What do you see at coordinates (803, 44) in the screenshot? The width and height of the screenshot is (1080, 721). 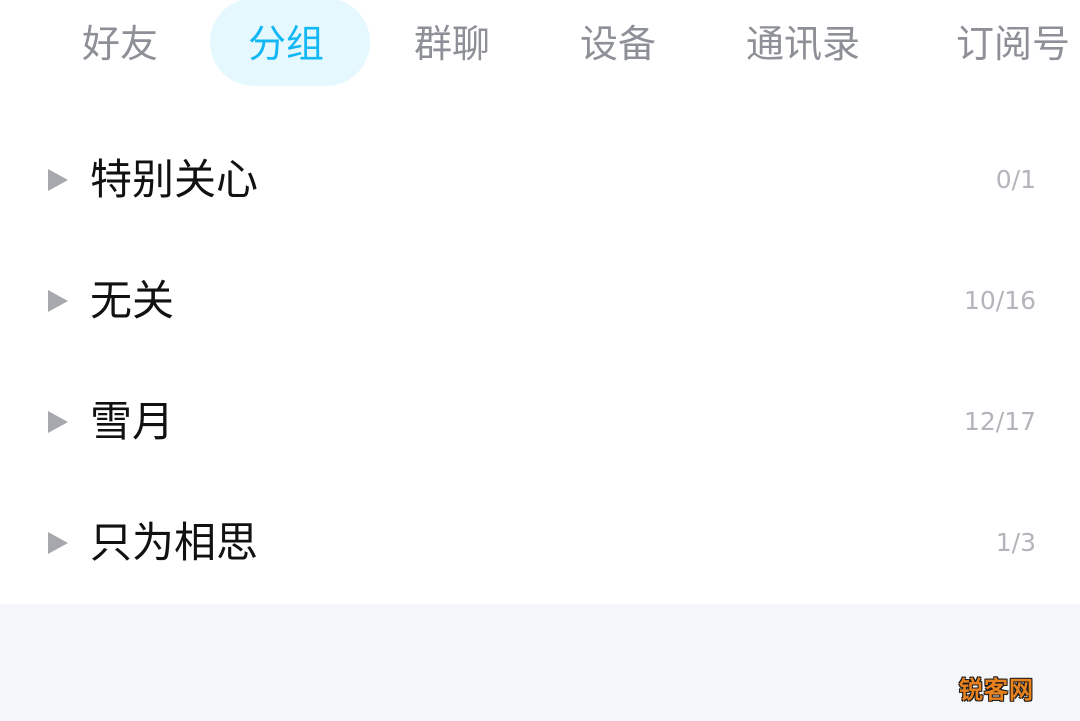 I see `tab-address-book: 通讯录` at bounding box center [803, 44].